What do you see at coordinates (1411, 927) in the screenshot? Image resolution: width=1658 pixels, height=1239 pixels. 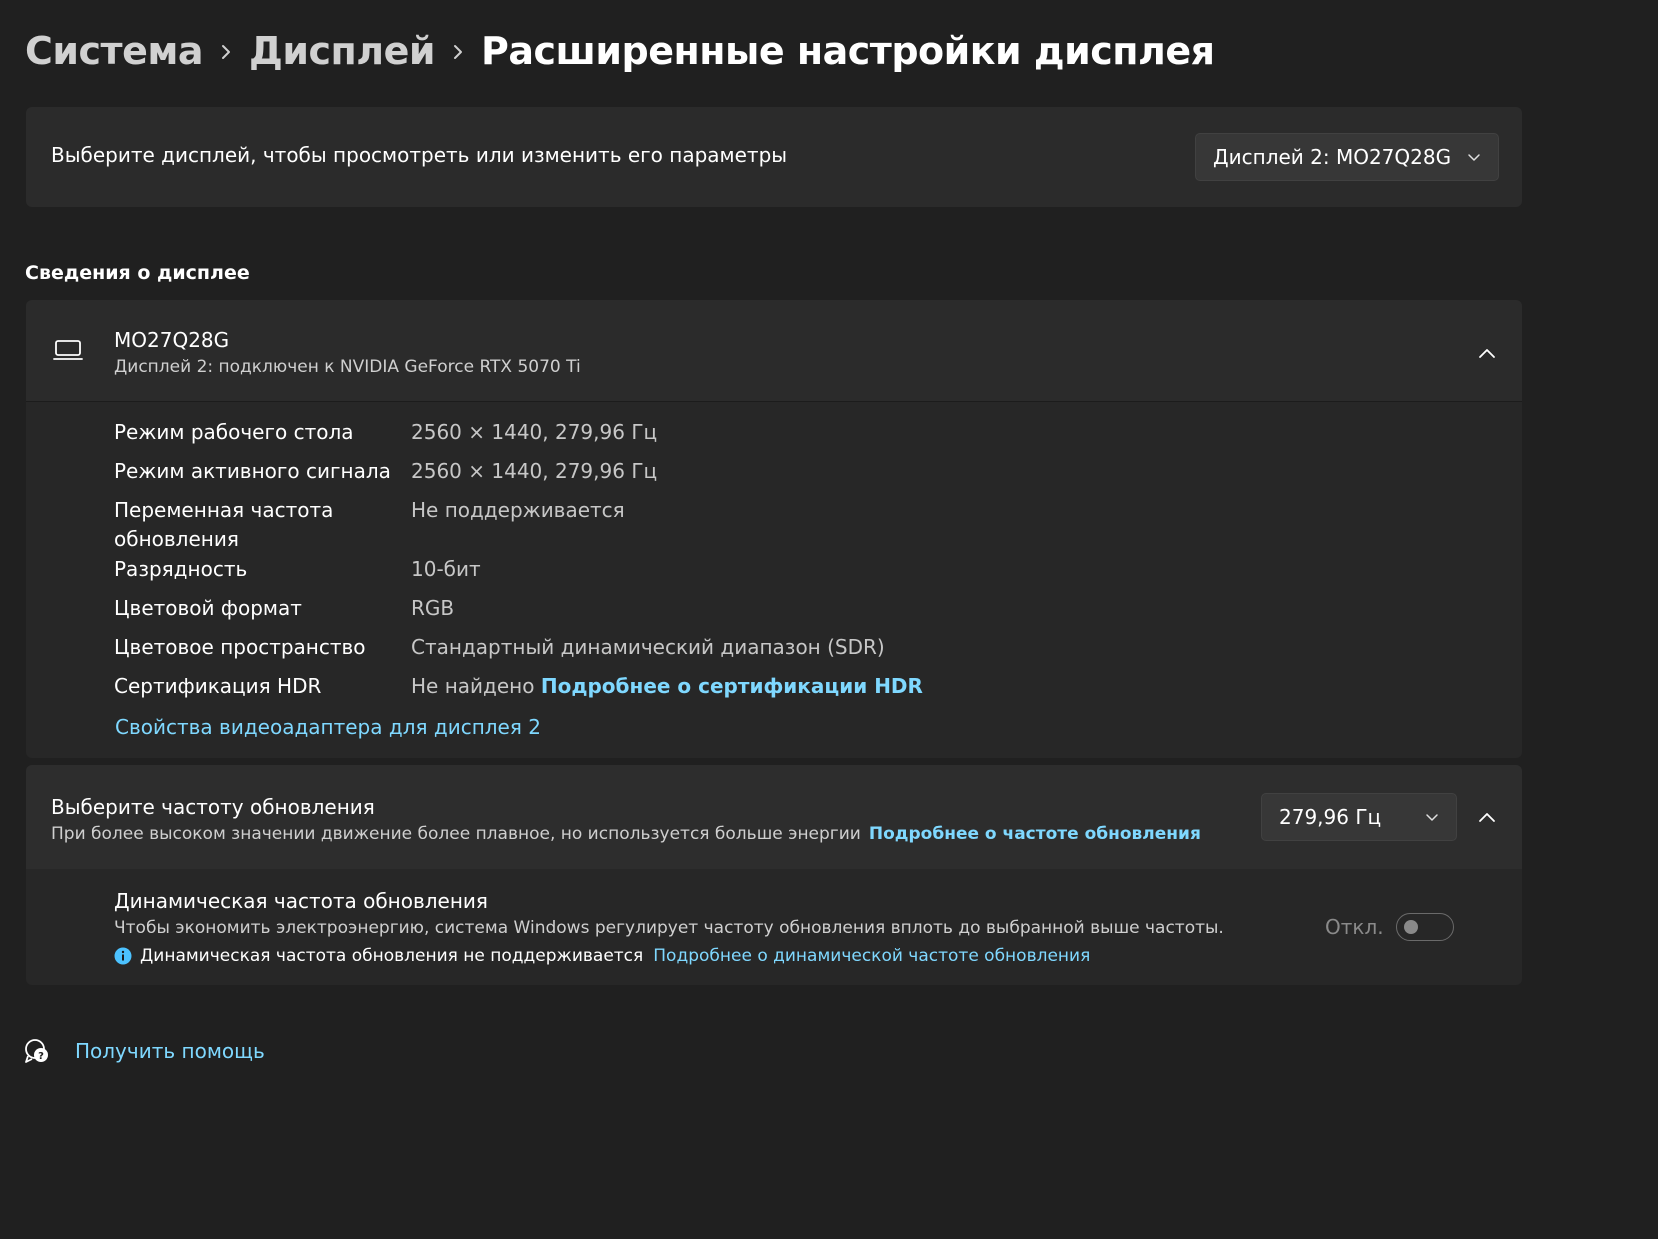 I see `toggle-knob` at bounding box center [1411, 927].